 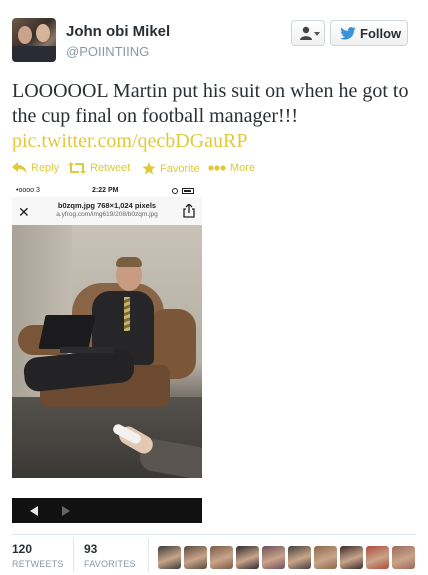 I want to click on reply-icon, so click(x=19, y=168).